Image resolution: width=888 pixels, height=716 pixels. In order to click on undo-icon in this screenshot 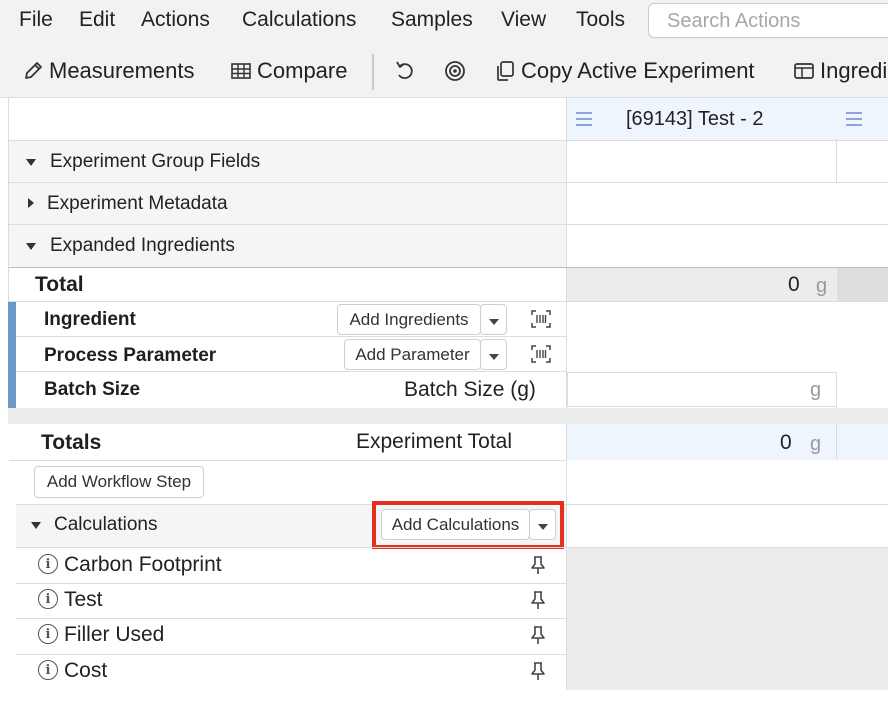, I will do `click(404, 70)`.